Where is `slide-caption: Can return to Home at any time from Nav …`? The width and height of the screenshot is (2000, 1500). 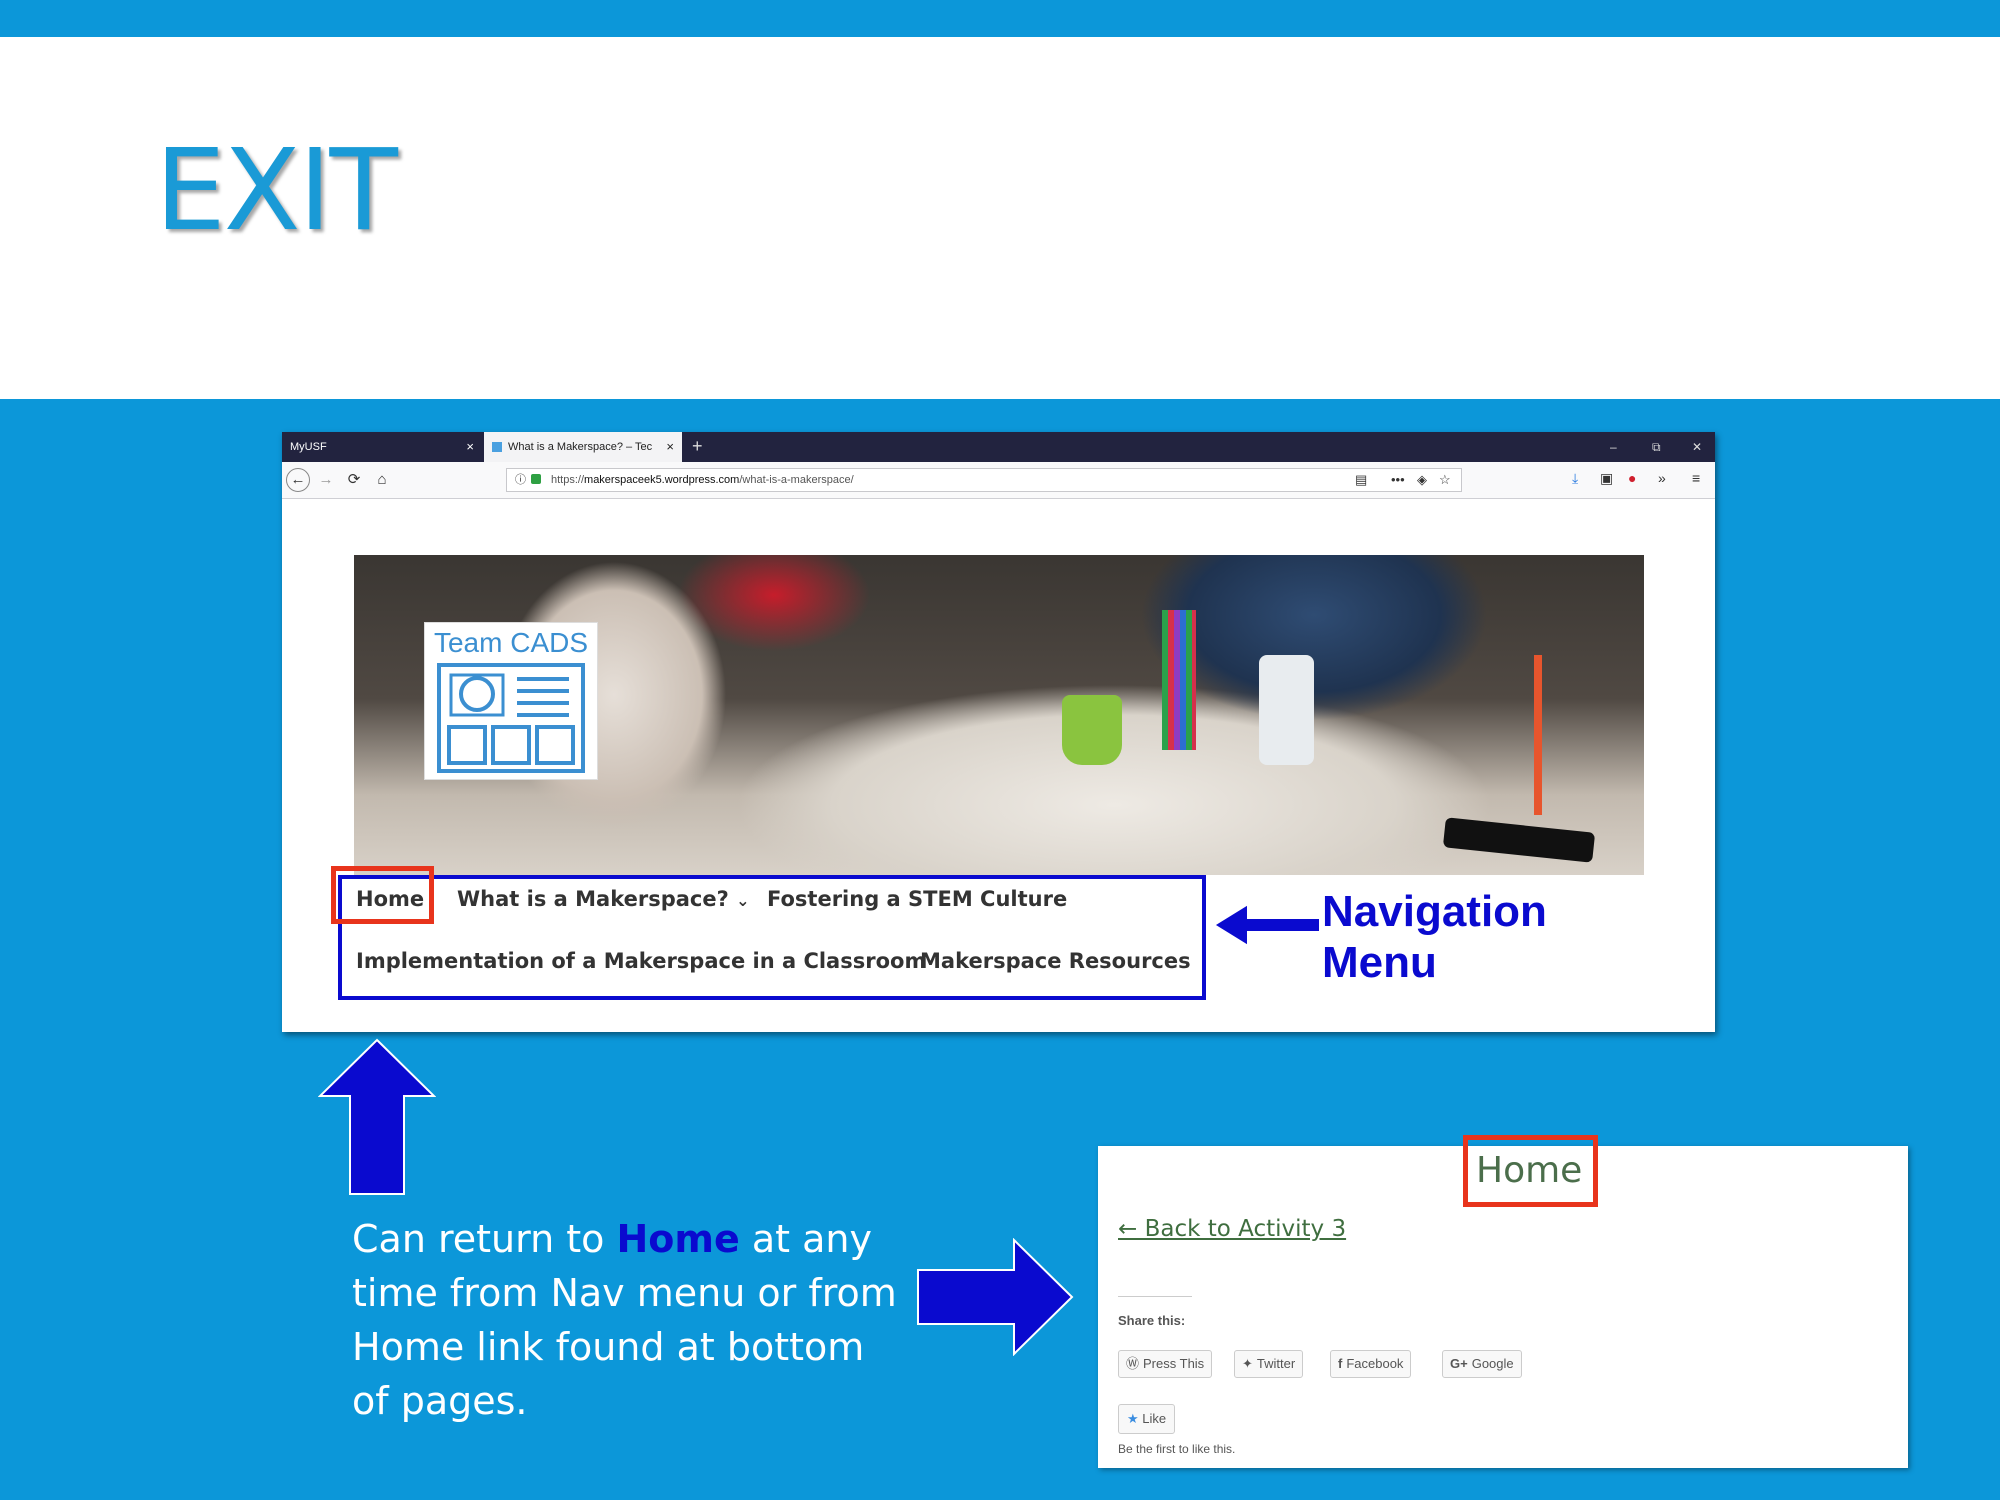 slide-caption: Can return to Home at any time from Nav … is located at coordinates (632, 1320).